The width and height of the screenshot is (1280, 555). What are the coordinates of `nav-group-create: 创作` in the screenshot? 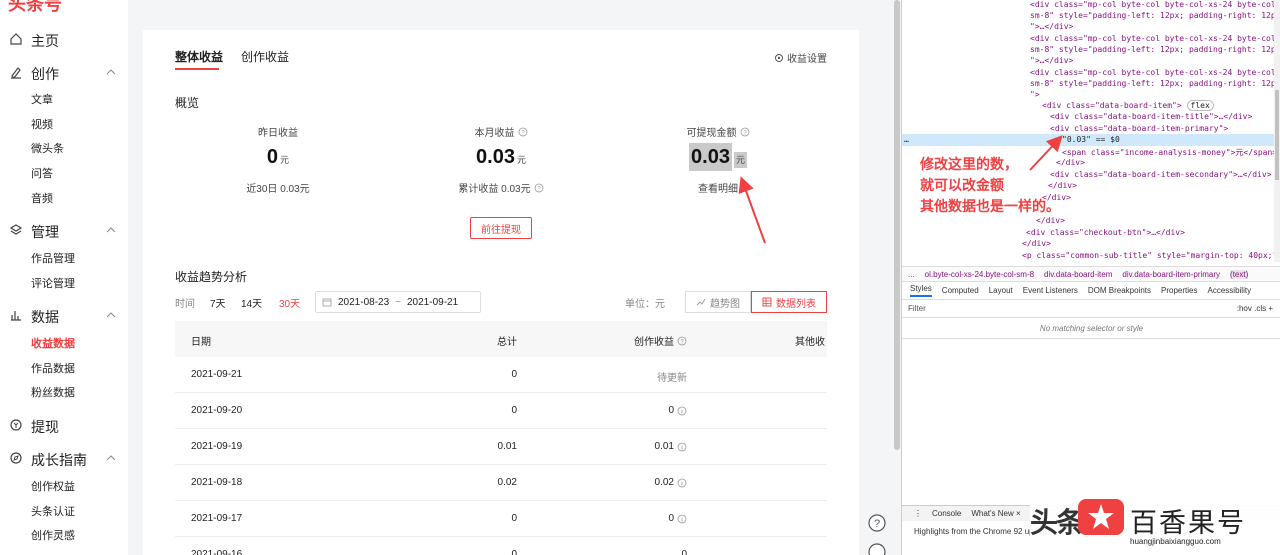 It's located at (64, 72).